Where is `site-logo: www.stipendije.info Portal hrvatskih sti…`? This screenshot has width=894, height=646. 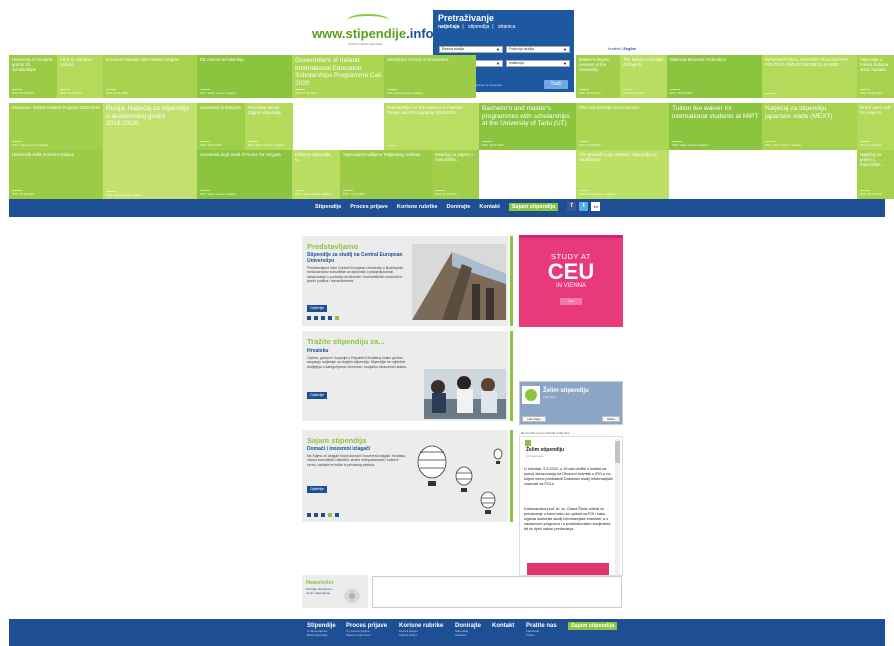 site-logo: www.stipendije.info Portal hrvatskih sti… is located at coordinates (368, 28).